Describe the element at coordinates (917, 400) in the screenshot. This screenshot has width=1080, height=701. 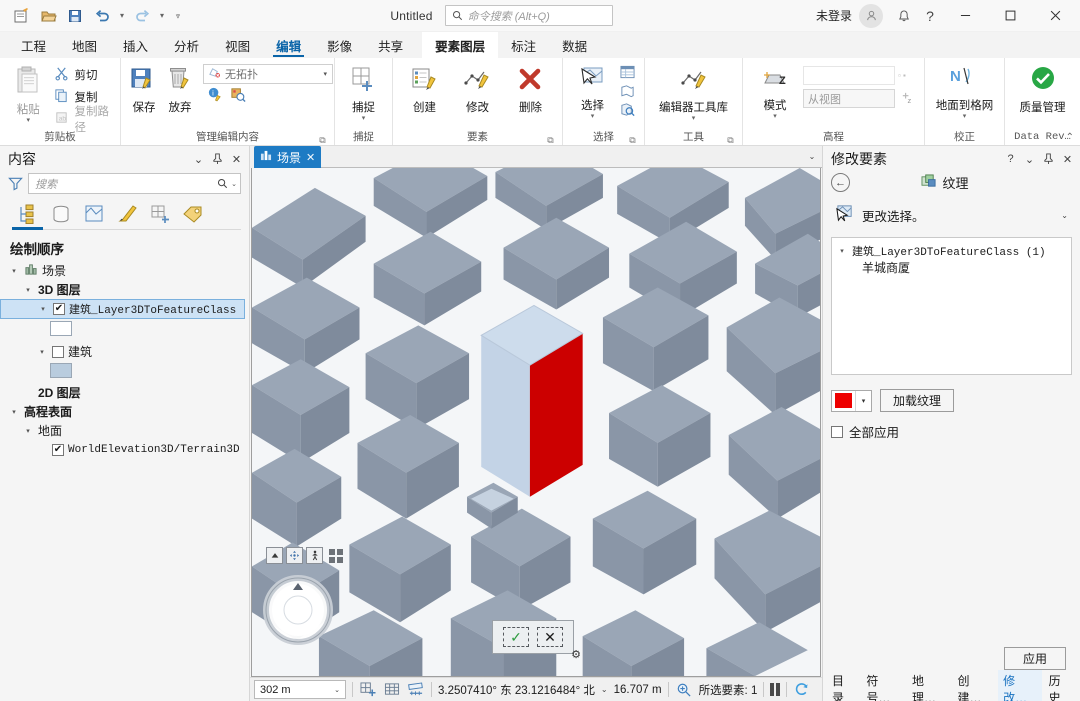
I see `load-texture-button: 加载纹理` at that location.